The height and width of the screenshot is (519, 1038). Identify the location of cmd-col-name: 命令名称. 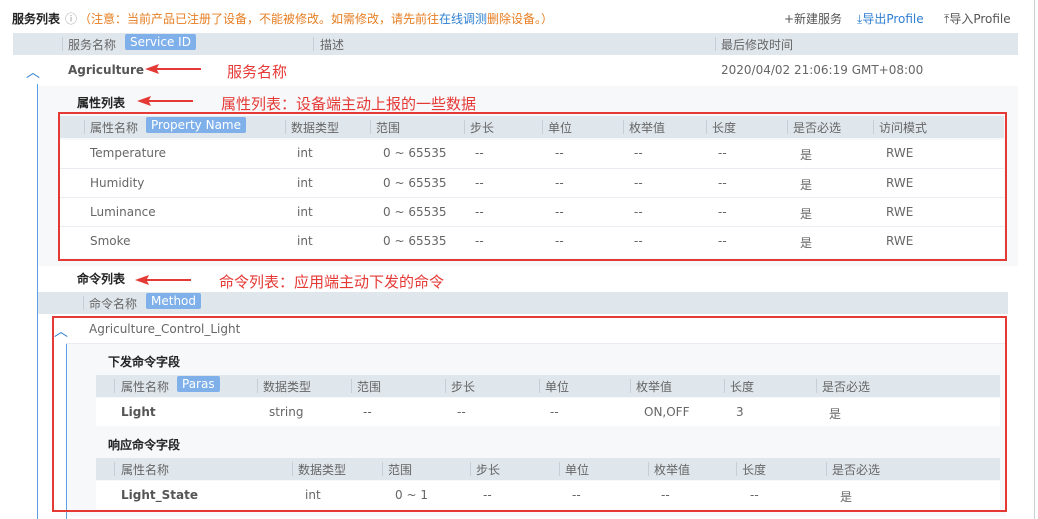
(113, 304).